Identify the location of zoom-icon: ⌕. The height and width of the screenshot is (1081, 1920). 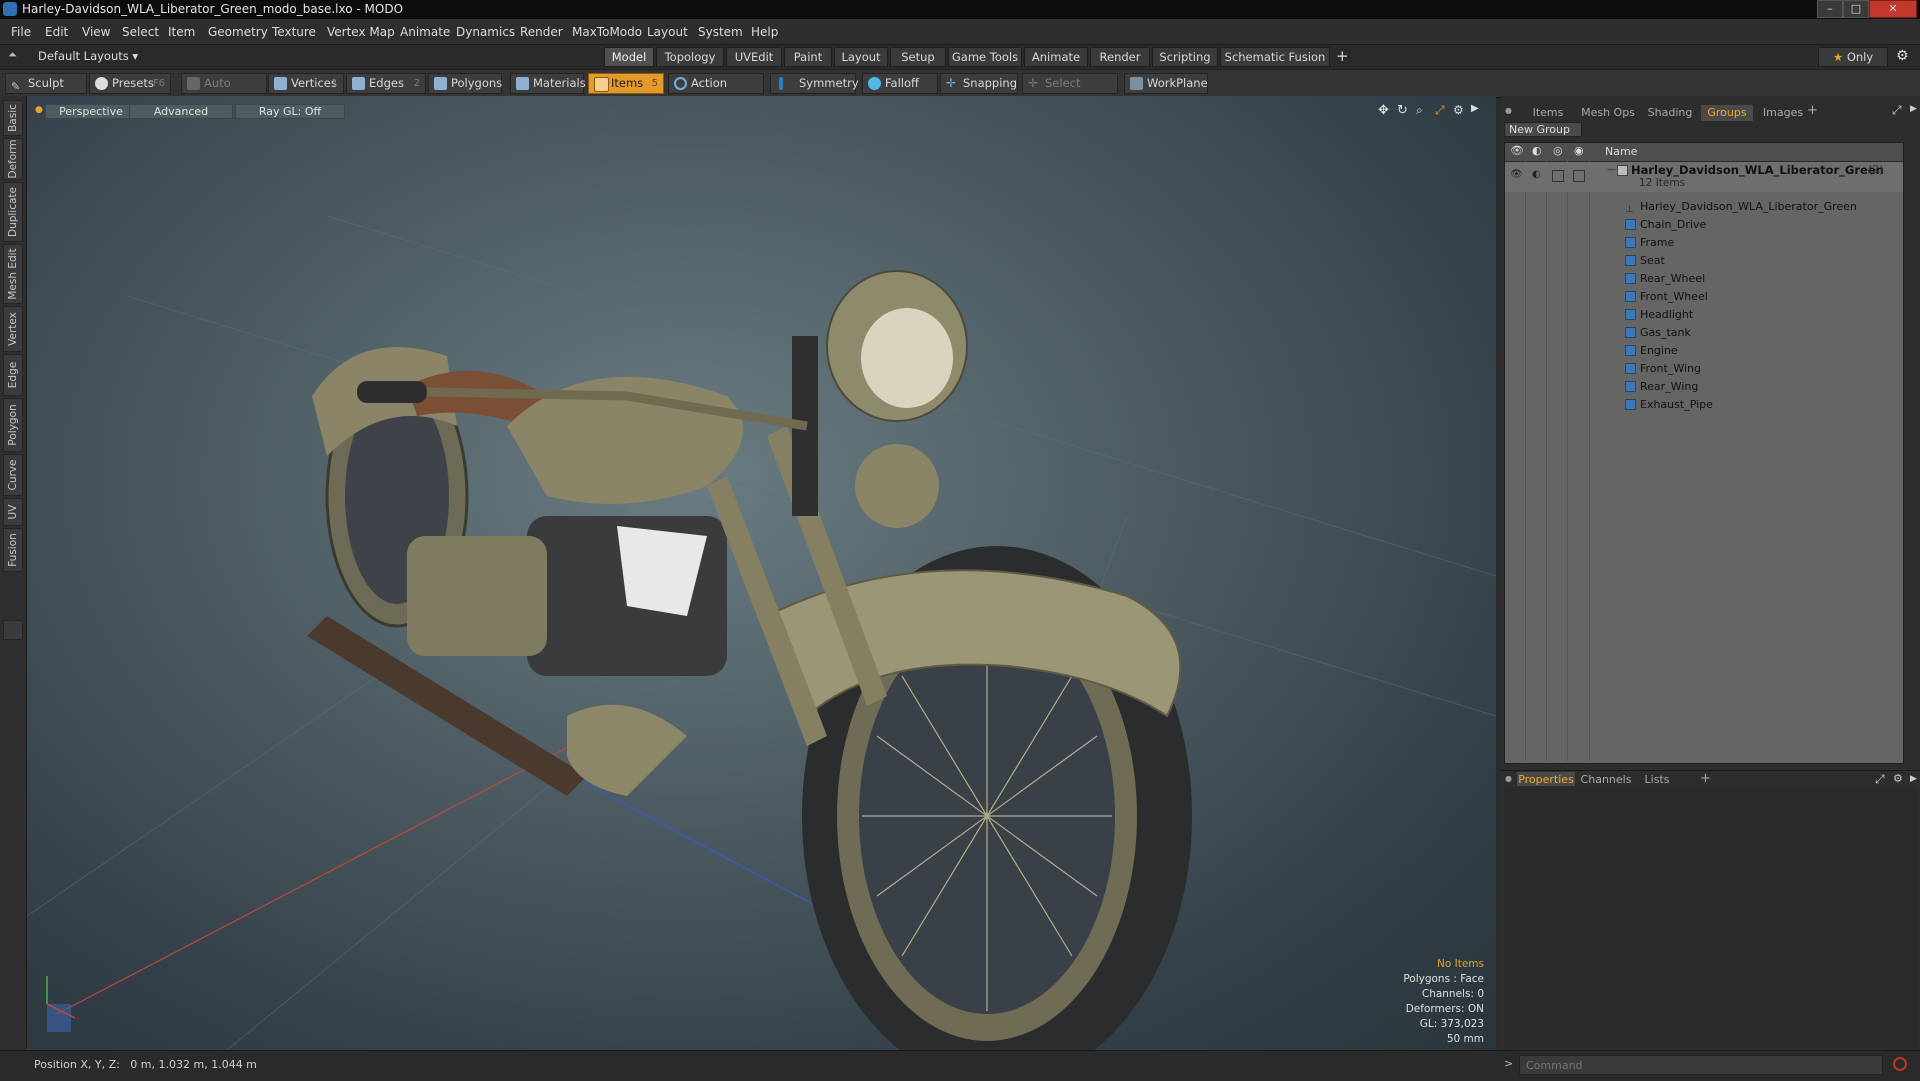
(1419, 110).